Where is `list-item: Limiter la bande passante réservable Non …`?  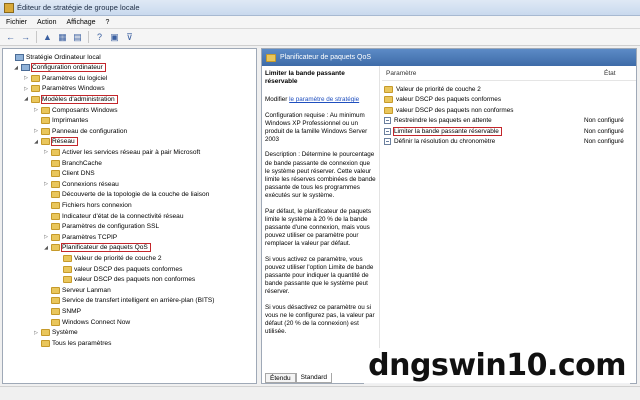 list-item: Limiter la bande passante réservable Non … is located at coordinates (510, 131).